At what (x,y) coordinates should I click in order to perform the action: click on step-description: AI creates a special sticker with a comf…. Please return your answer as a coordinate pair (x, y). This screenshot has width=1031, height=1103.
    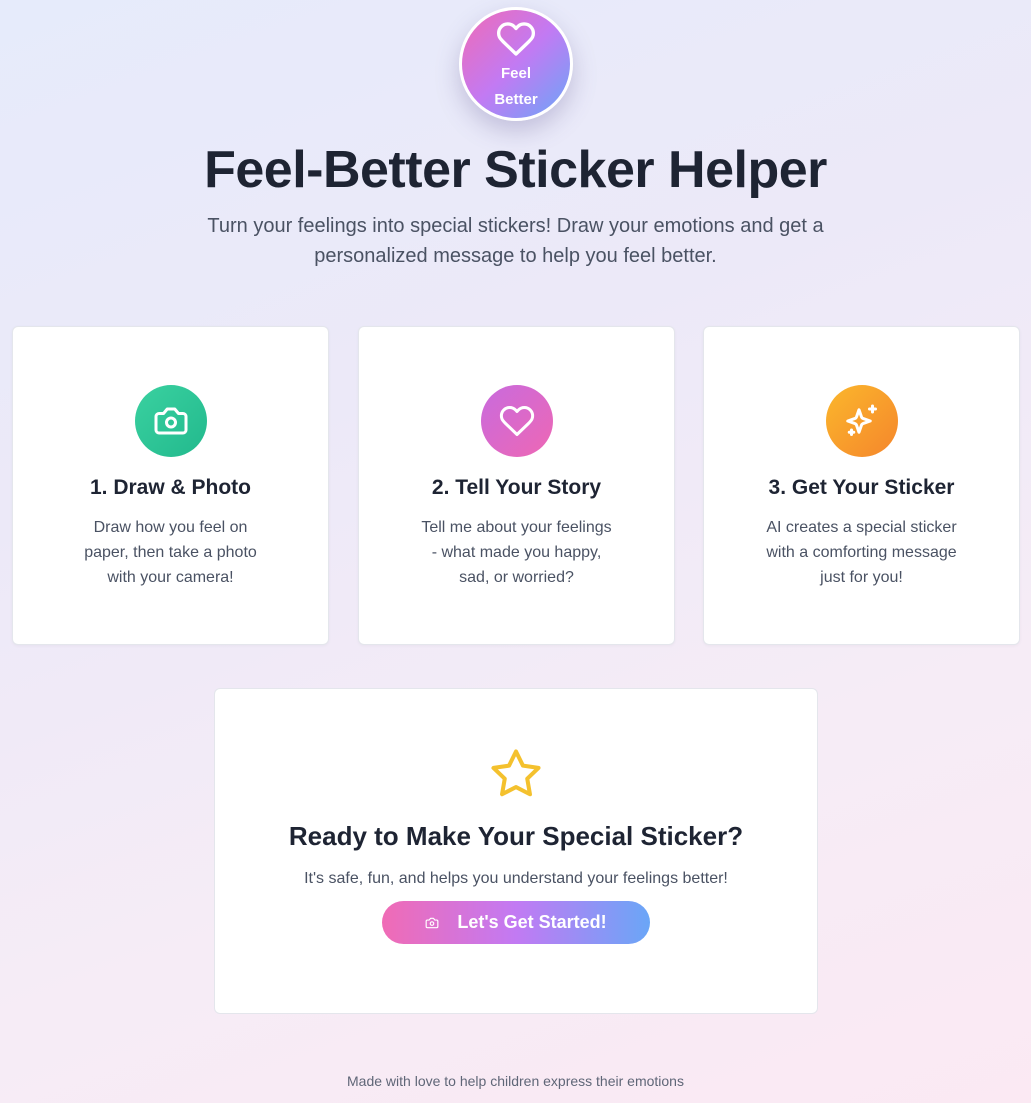
    Looking at the image, I should click on (861, 552).